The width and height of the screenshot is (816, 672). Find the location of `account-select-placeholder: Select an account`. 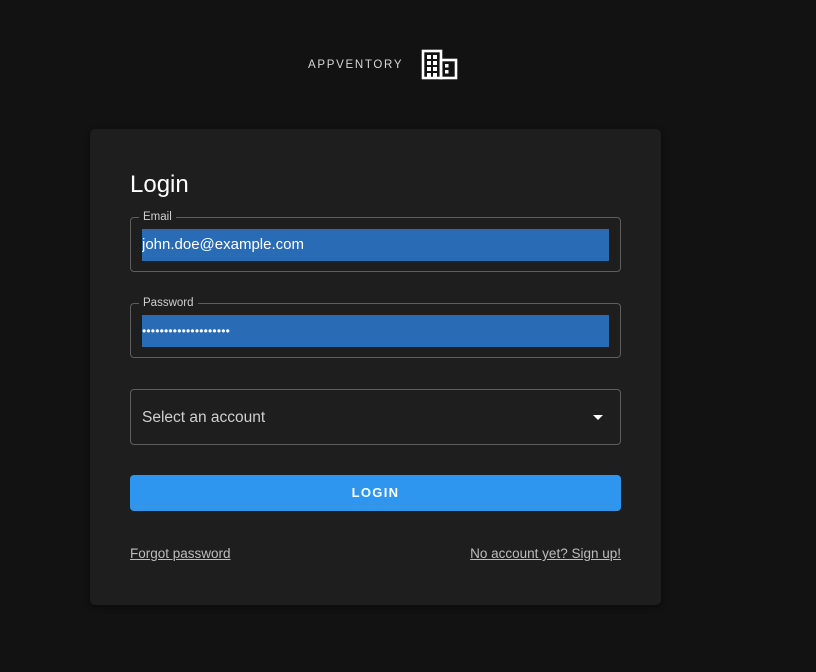

account-select-placeholder: Select an account is located at coordinates (204, 417).